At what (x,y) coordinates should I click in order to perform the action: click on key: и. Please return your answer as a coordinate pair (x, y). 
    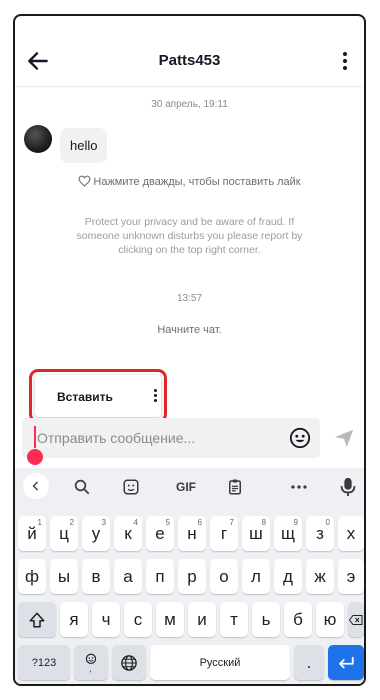
    Looking at the image, I should click on (202, 619).